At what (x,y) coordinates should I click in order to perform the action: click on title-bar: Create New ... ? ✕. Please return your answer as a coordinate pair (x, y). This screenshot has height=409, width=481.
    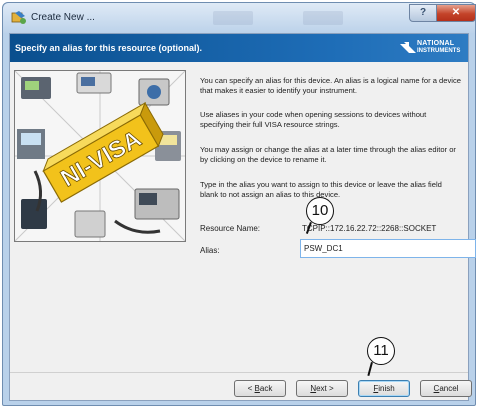
    Looking at the image, I should click on (239, 18).